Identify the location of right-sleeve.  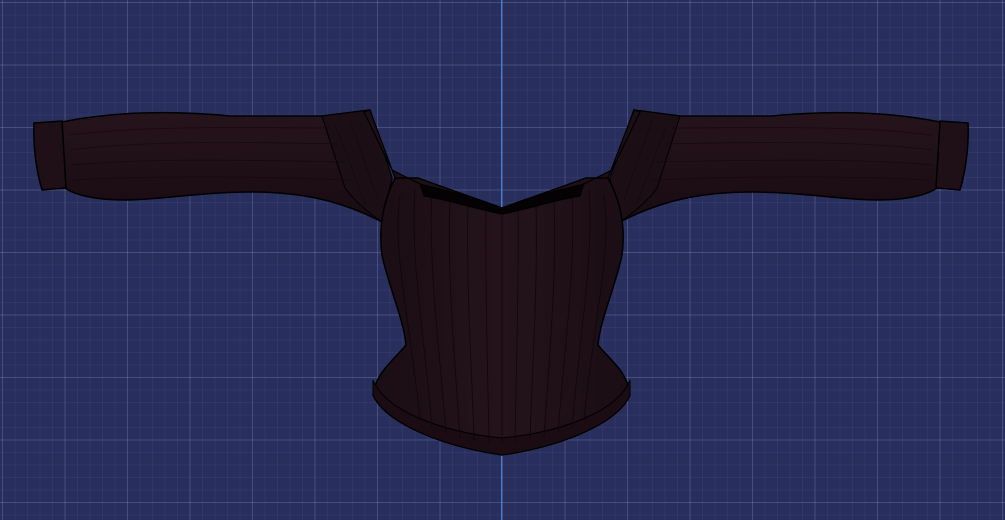
(775, 166).